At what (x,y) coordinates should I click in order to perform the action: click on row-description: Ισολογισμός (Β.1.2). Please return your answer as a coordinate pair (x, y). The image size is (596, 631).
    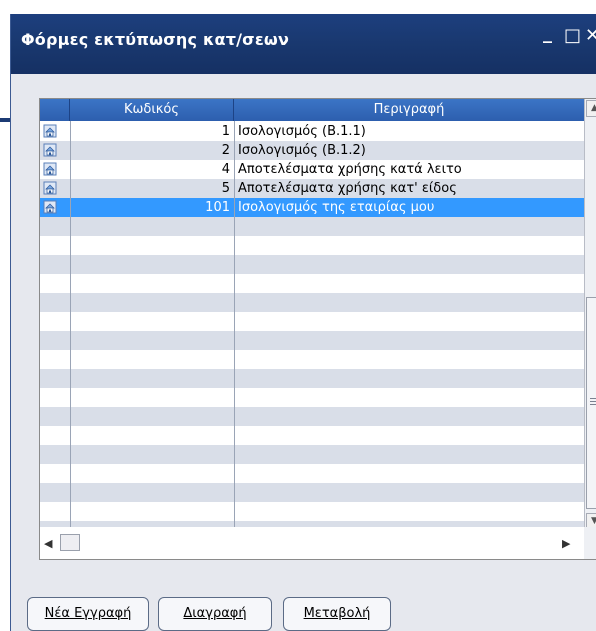
    Looking at the image, I should click on (302, 150).